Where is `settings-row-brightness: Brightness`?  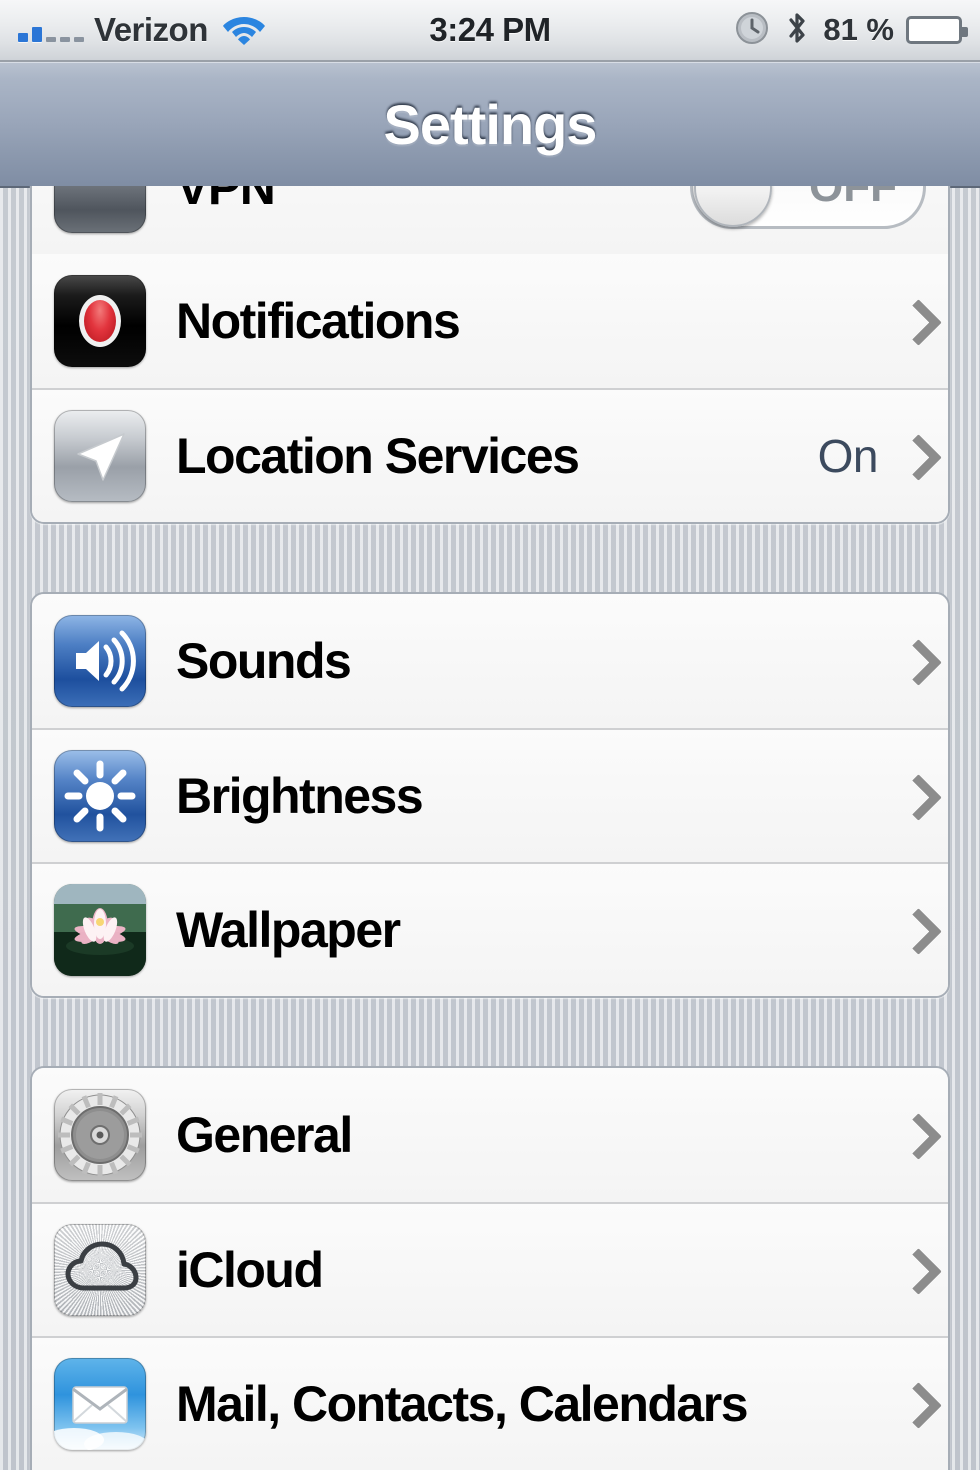 settings-row-brightness: Brightness is located at coordinates (490, 795).